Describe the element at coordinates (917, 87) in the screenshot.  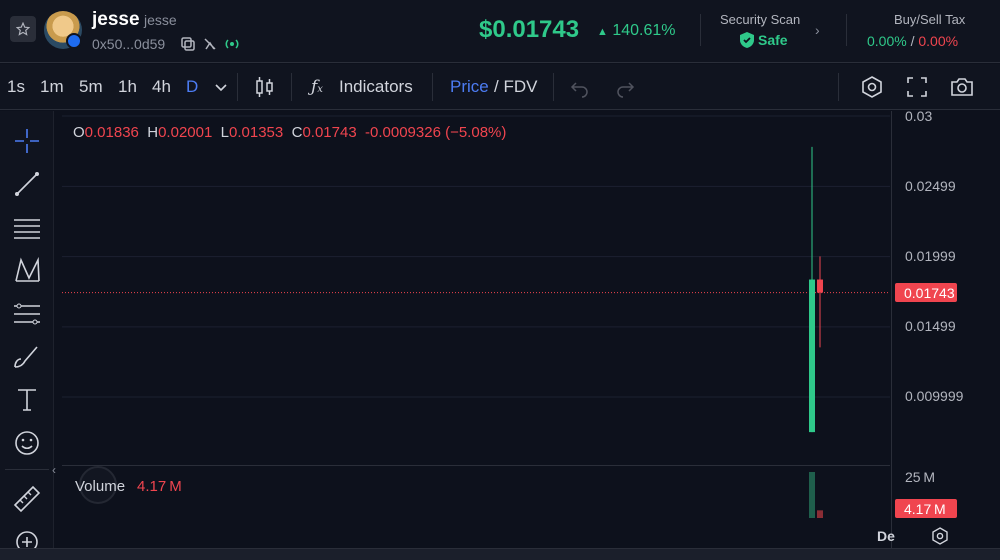
I see `fullscreen-icon` at that location.